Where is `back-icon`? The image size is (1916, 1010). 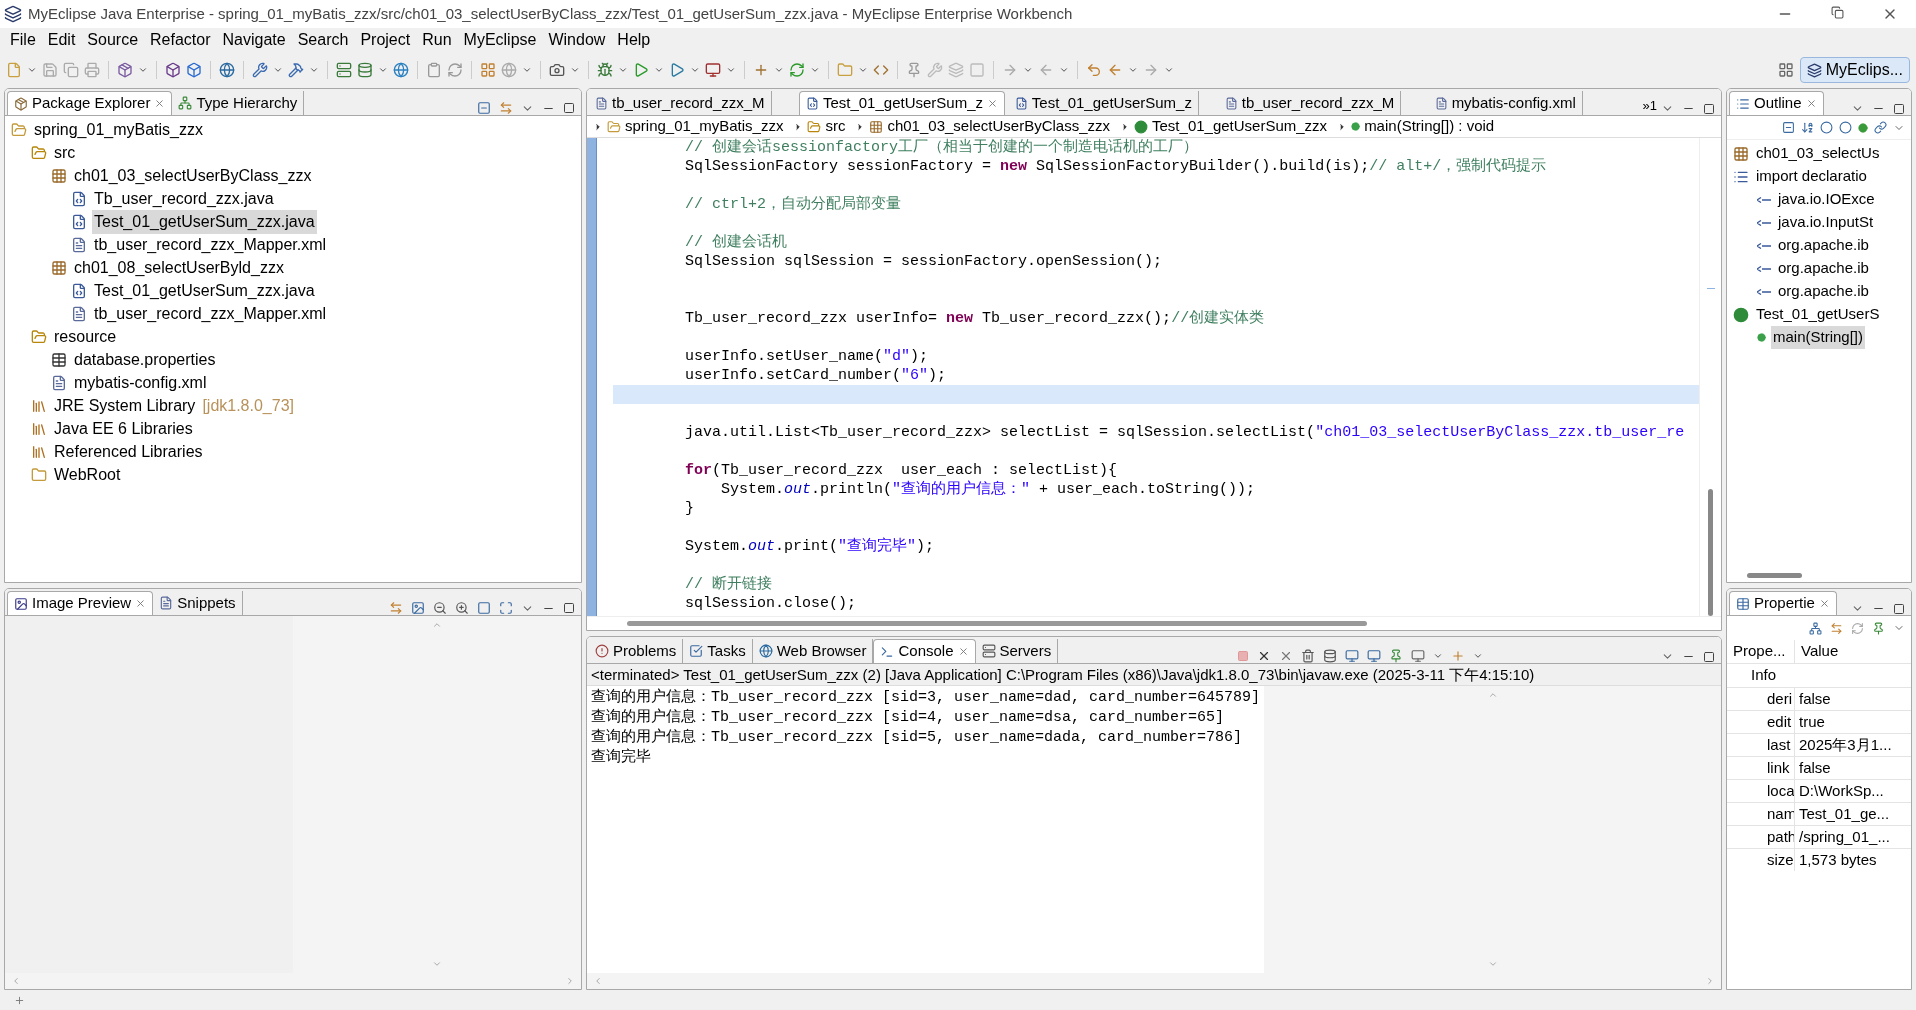 back-icon is located at coordinates (1115, 70).